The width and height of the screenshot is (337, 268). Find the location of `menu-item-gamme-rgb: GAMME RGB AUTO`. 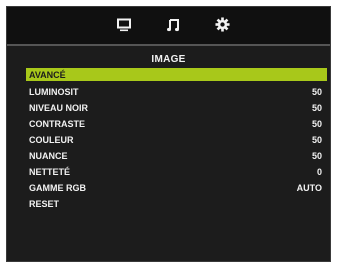

menu-item-gamme-rgb: GAMME RGB AUTO is located at coordinates (176, 188).